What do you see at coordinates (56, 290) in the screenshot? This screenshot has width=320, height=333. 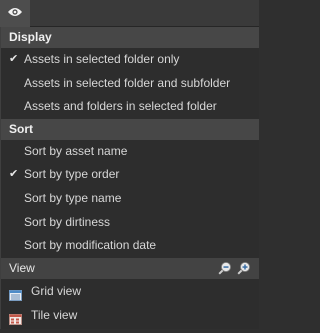 I see `menu-item-label: Grid view` at bounding box center [56, 290].